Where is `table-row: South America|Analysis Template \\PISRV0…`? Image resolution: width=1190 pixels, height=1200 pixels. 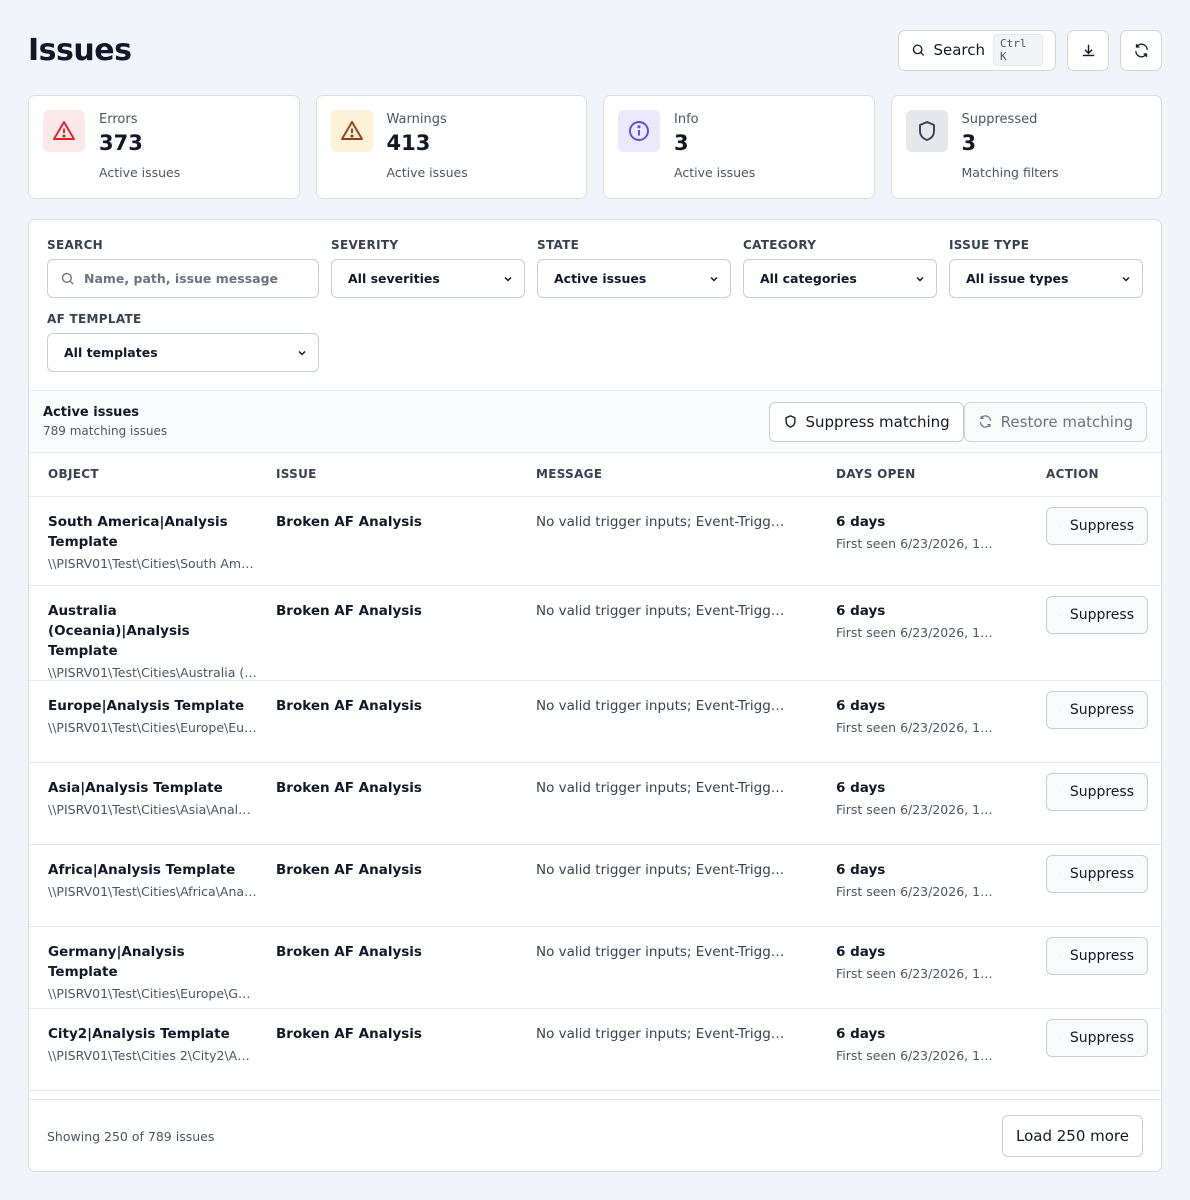
table-row: South America|Analysis Template \\PISRV0… is located at coordinates (595, 541).